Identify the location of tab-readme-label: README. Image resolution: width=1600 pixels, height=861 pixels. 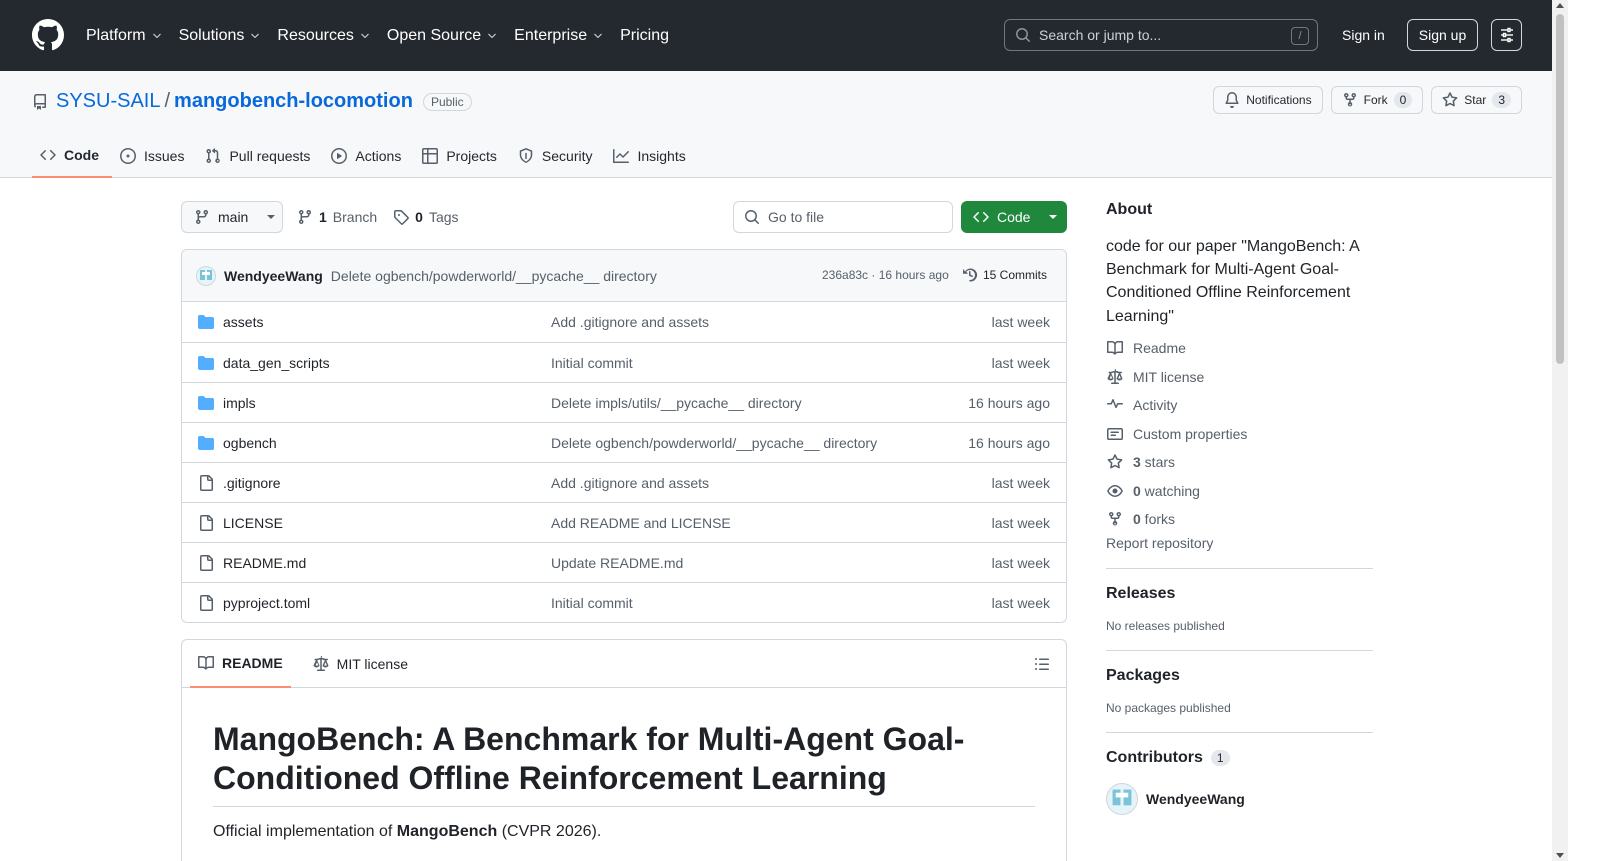
(252, 662).